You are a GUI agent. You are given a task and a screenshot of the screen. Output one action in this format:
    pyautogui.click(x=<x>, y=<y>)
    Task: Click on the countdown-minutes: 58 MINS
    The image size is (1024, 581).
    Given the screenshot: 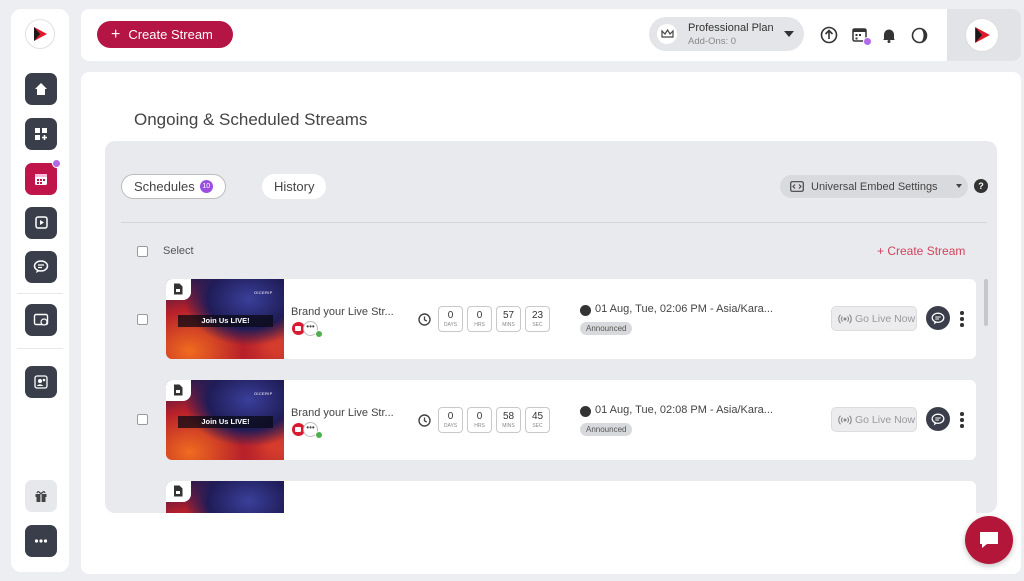 What is the action you would take?
    pyautogui.click(x=508, y=420)
    